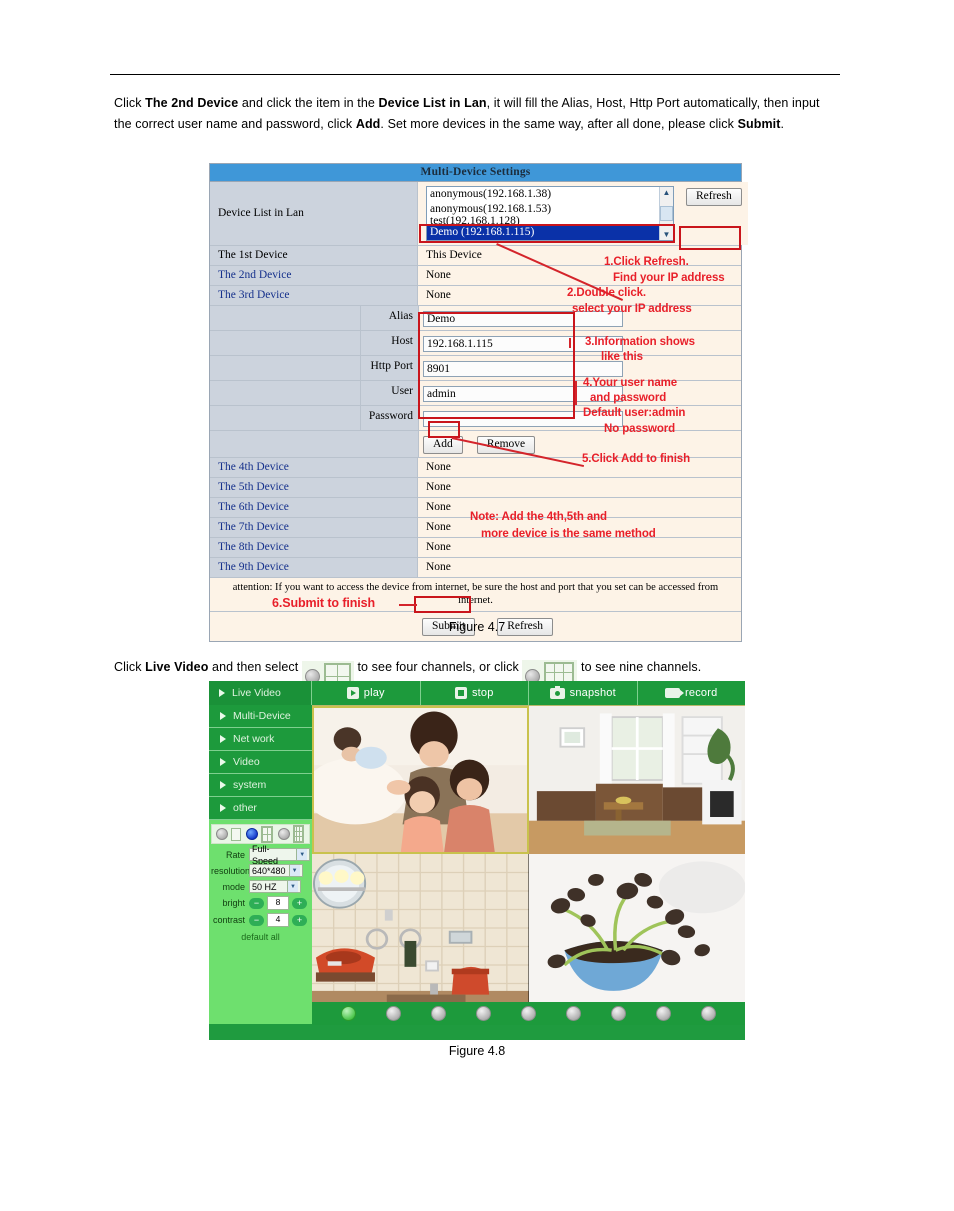 The width and height of the screenshot is (954, 1211). Describe the element at coordinates (444, 429) in the screenshot. I see `highlight-add-button` at that location.